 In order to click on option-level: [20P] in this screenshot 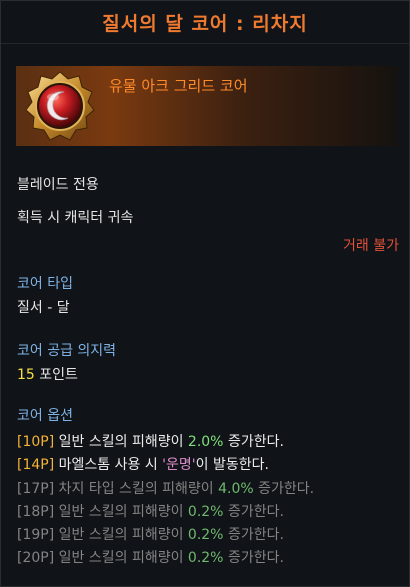, I will do `click(36, 558)`.